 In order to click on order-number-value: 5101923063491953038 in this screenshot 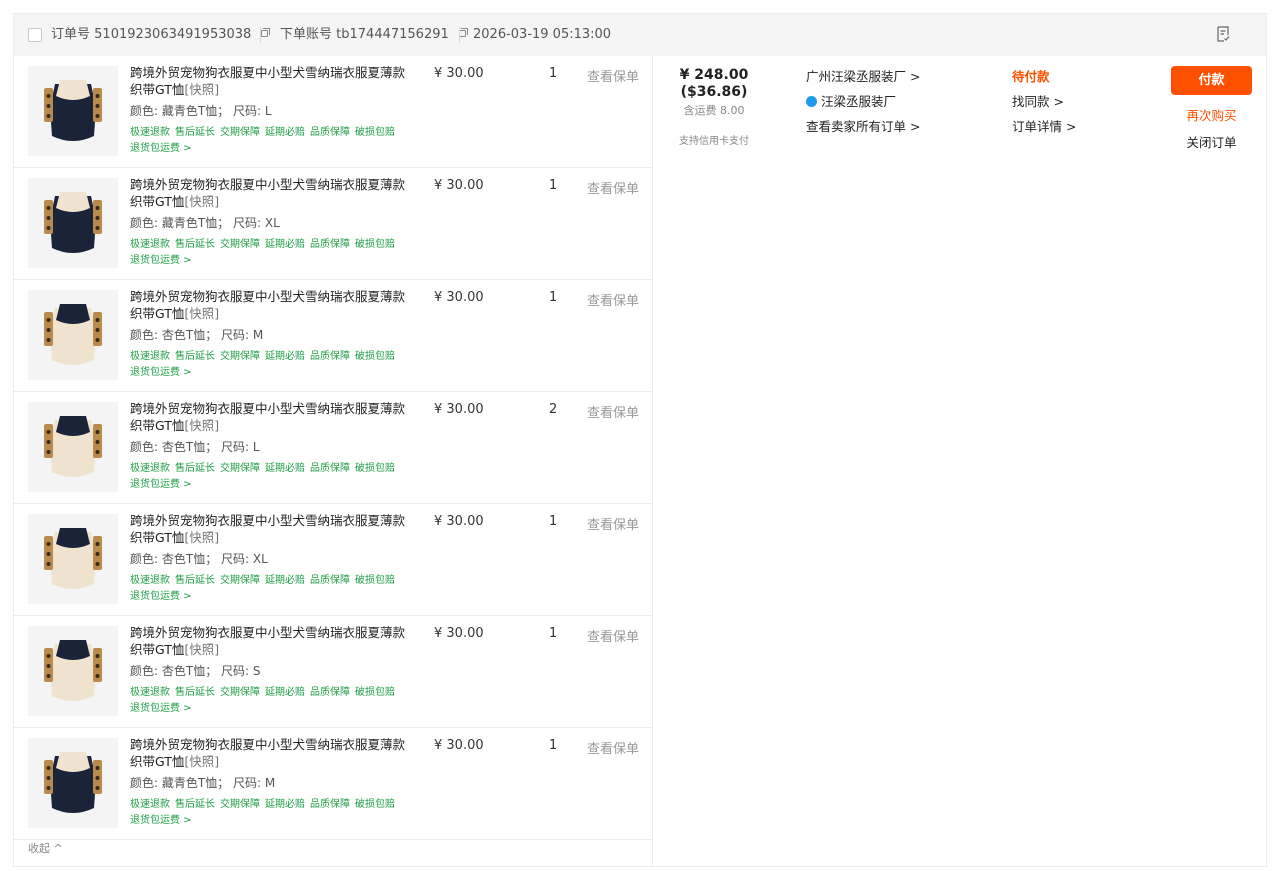, I will do `click(173, 34)`.